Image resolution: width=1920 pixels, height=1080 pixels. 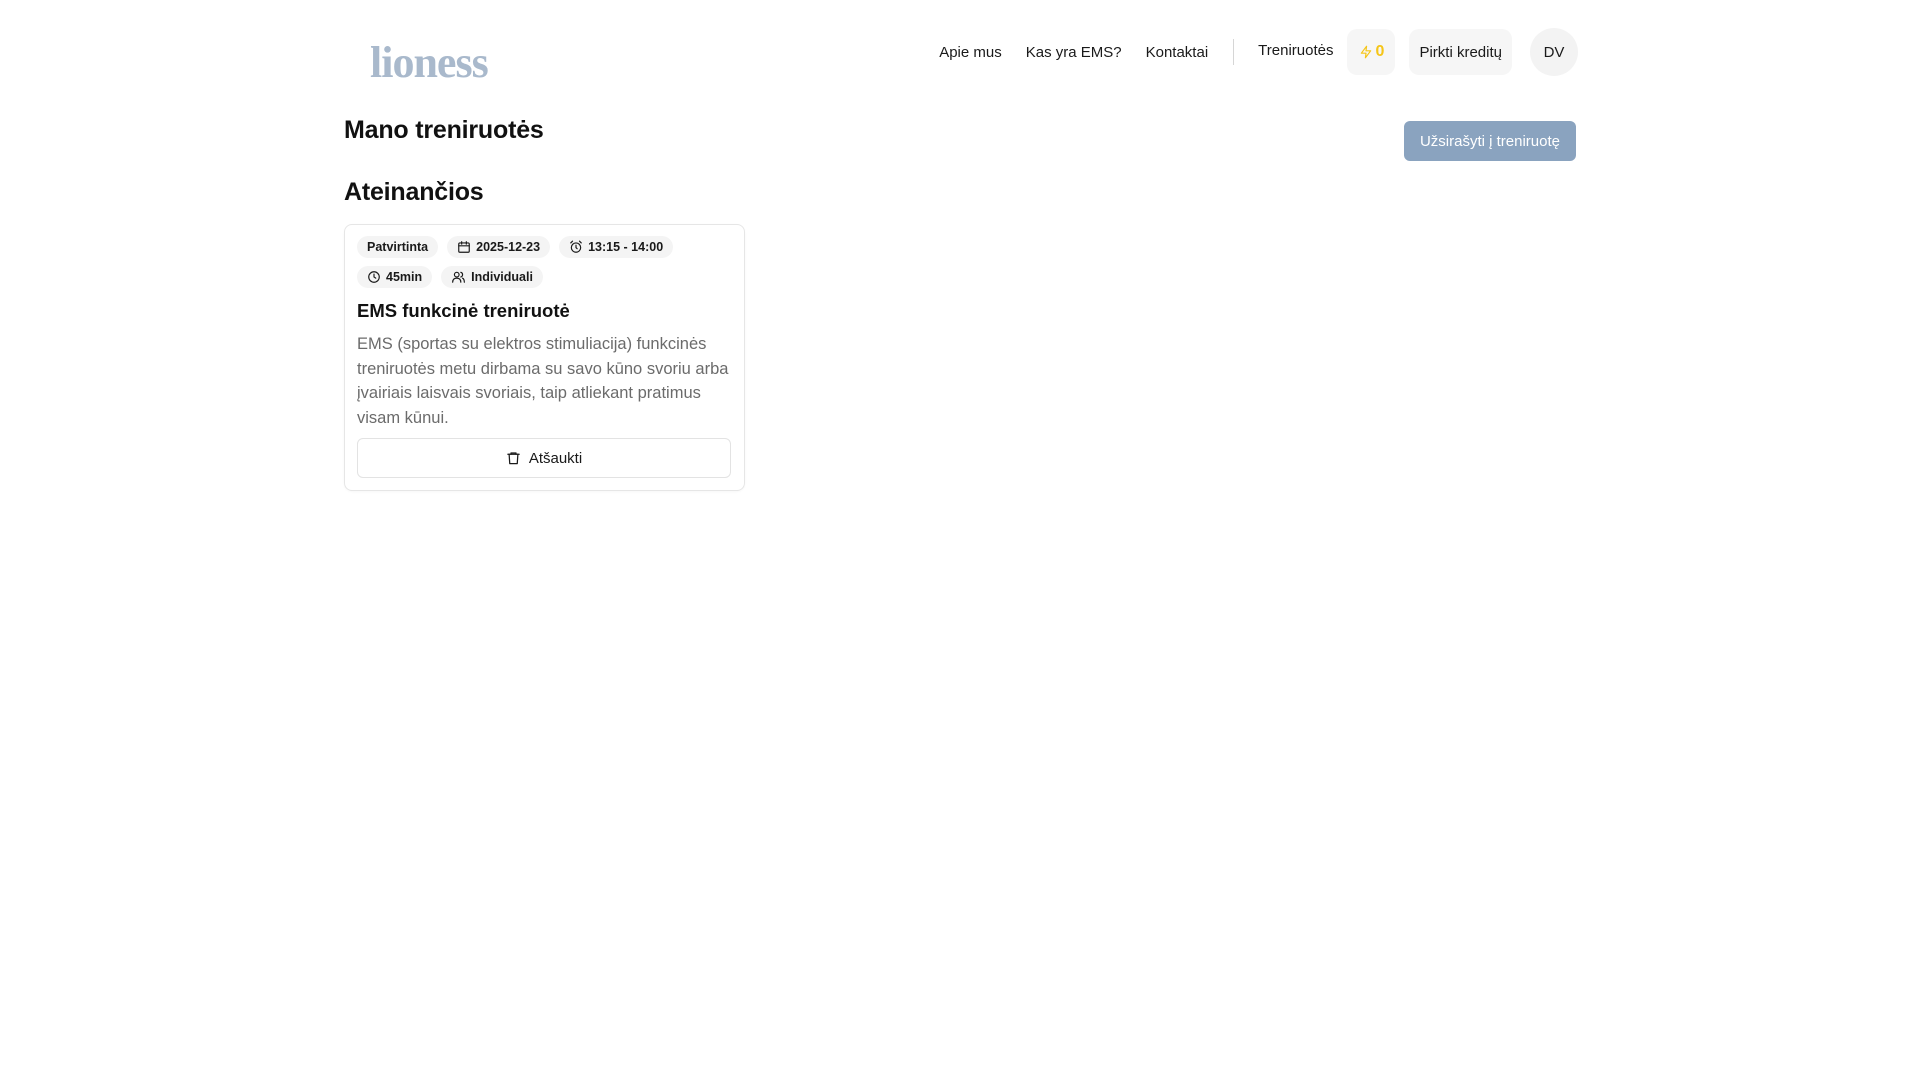 I want to click on buy-credits-button: Pirkti kreditų, so click(x=1460, y=52).